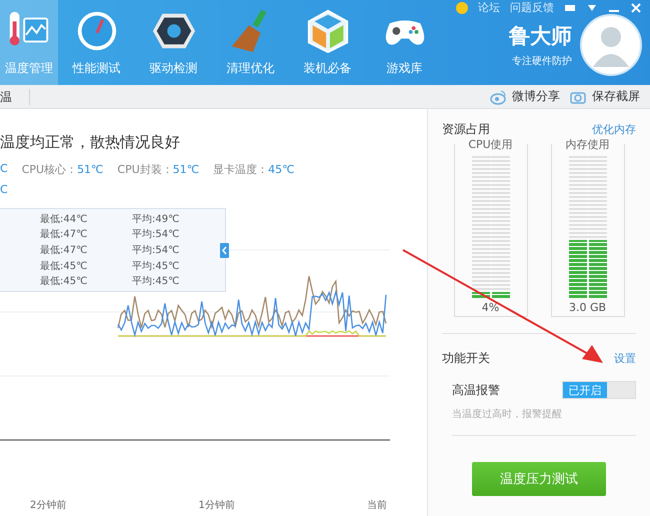  What do you see at coordinates (540, 36) in the screenshot?
I see `brand-title: 鲁大师` at bounding box center [540, 36].